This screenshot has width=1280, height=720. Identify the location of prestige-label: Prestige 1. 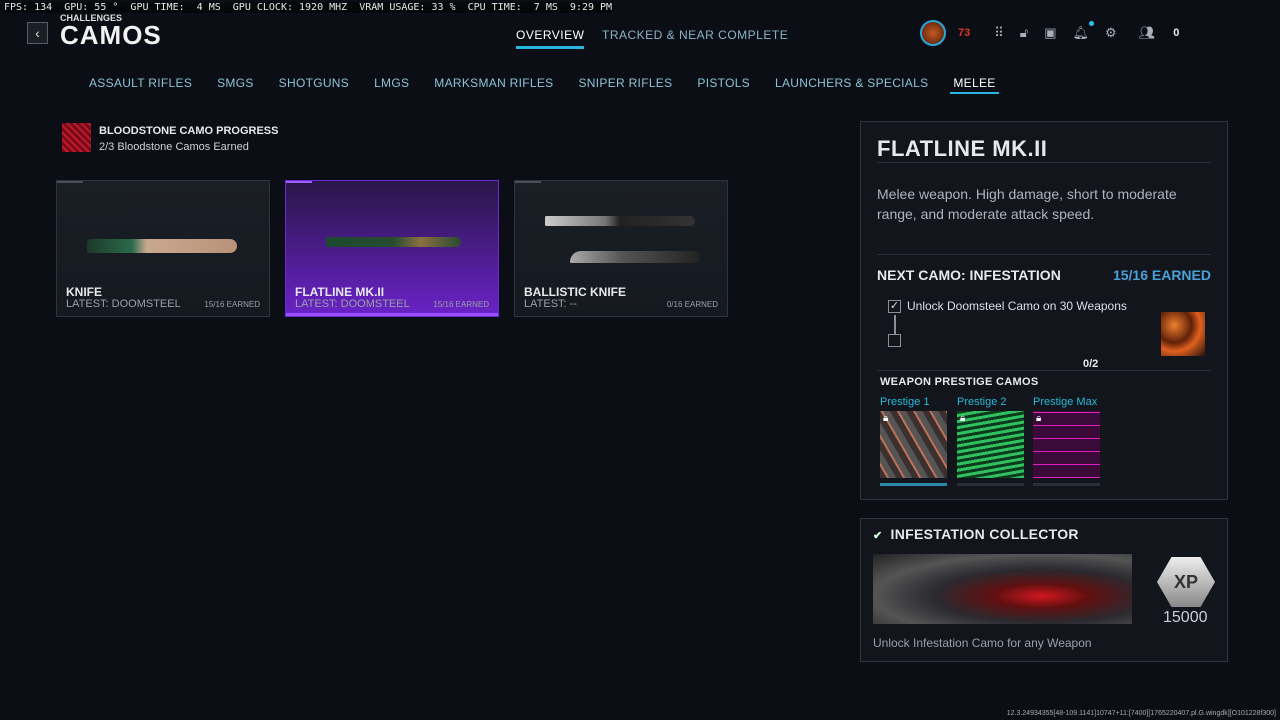
(905, 402).